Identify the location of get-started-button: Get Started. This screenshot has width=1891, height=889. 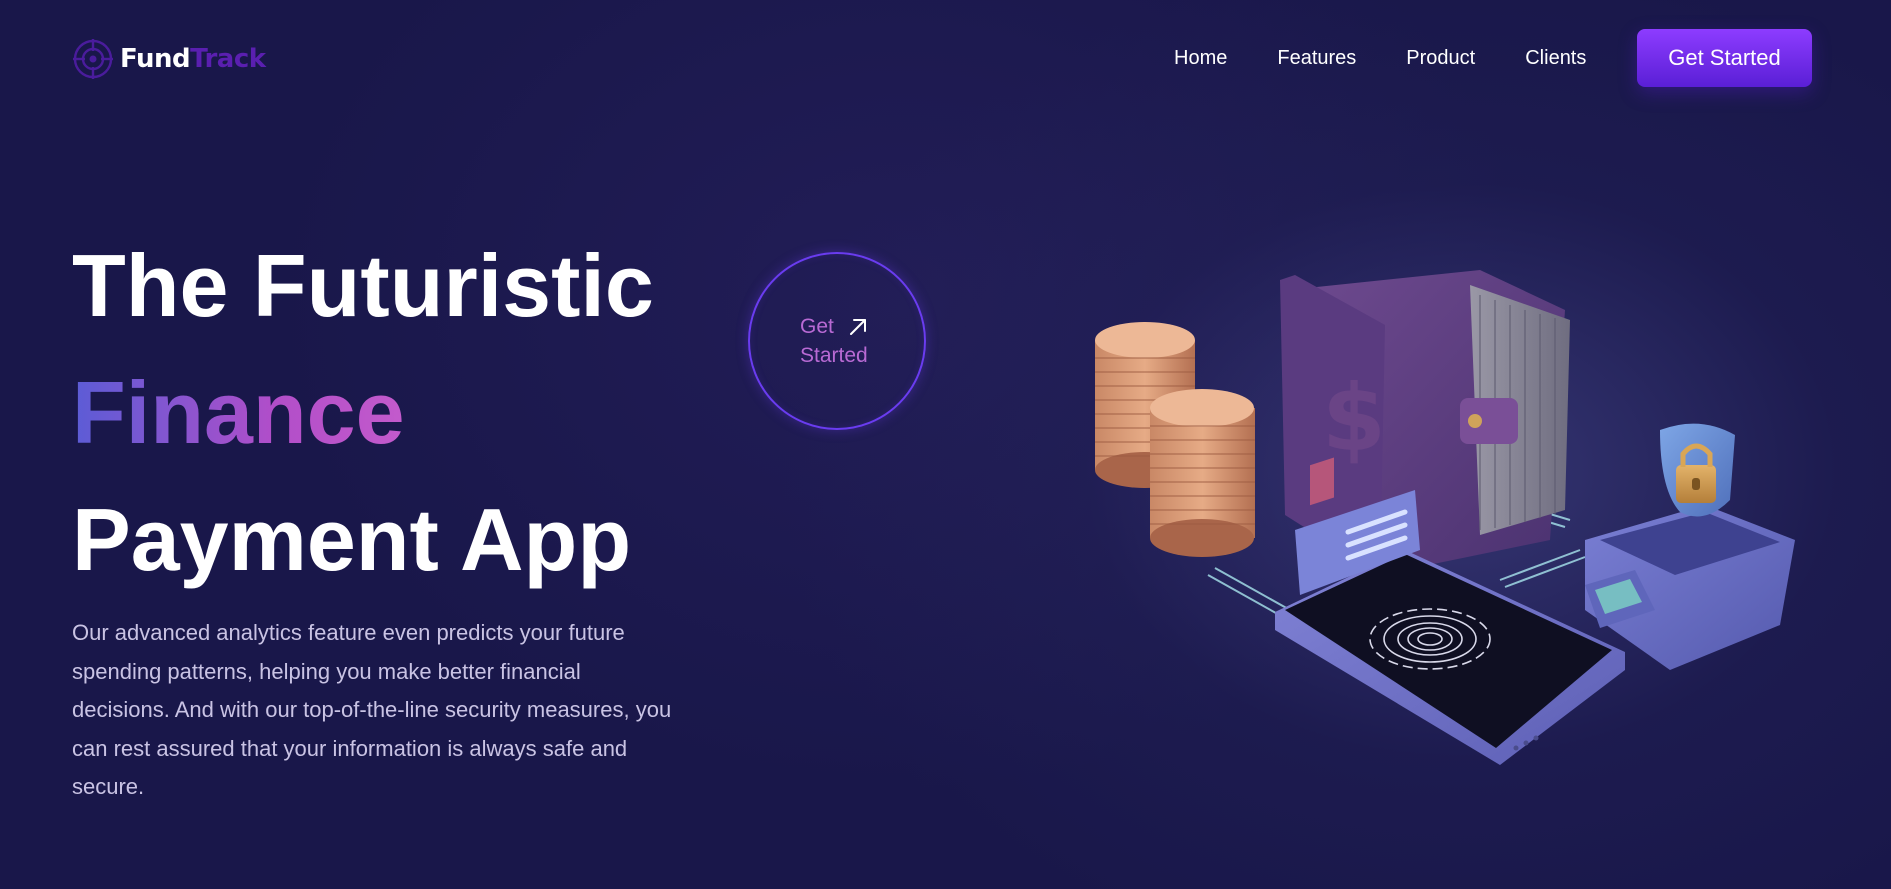
(1724, 58).